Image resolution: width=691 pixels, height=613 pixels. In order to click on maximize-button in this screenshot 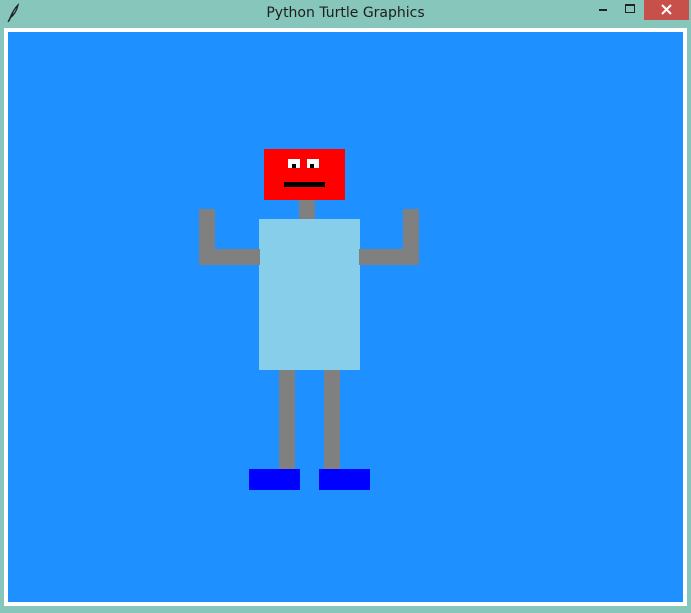, I will do `click(630, 10)`.